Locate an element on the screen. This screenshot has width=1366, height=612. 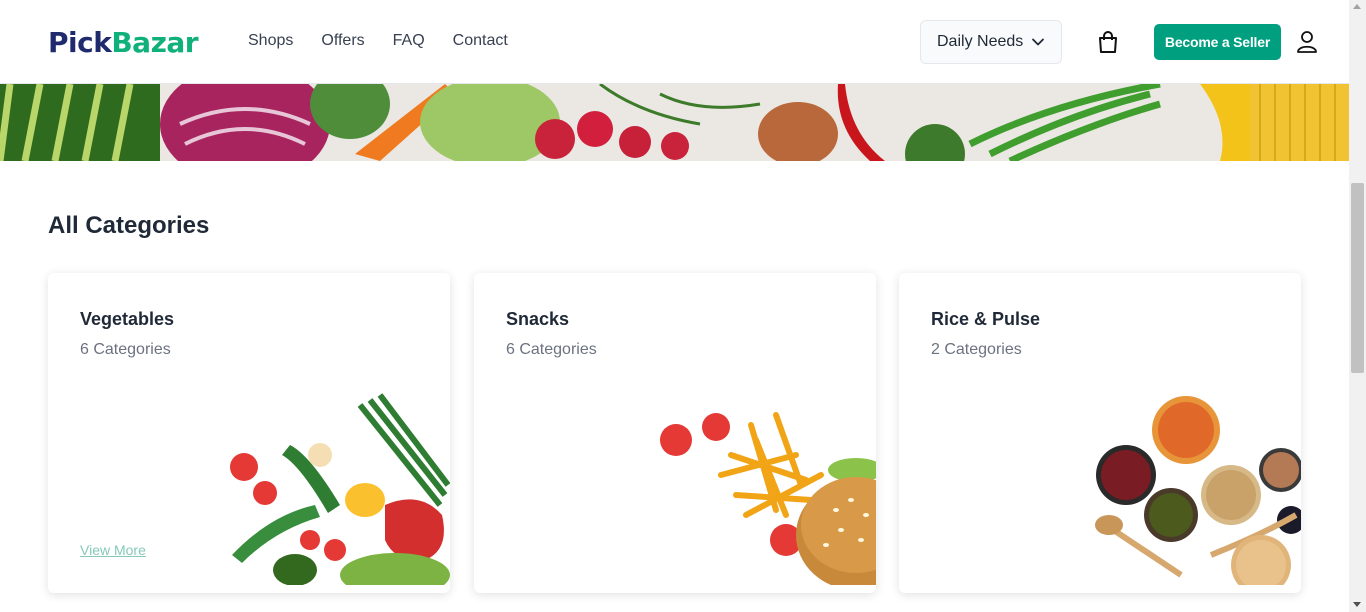
nav-link-offers: Offers is located at coordinates (342, 41).